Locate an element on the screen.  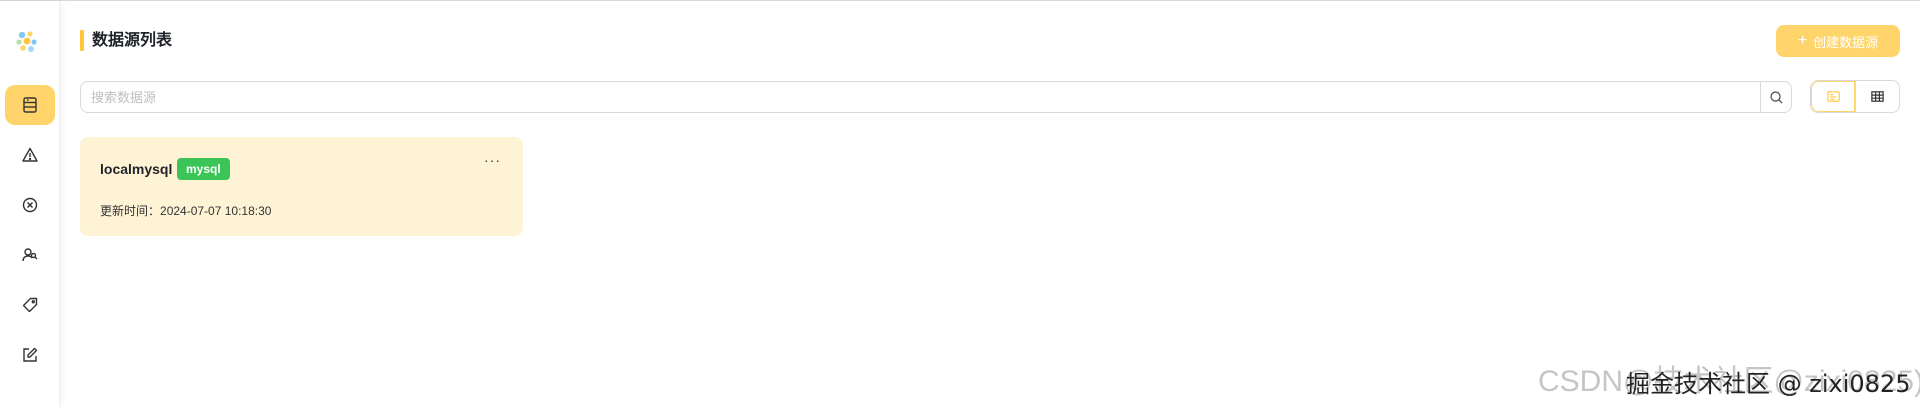
search-button is located at coordinates (1775, 97).